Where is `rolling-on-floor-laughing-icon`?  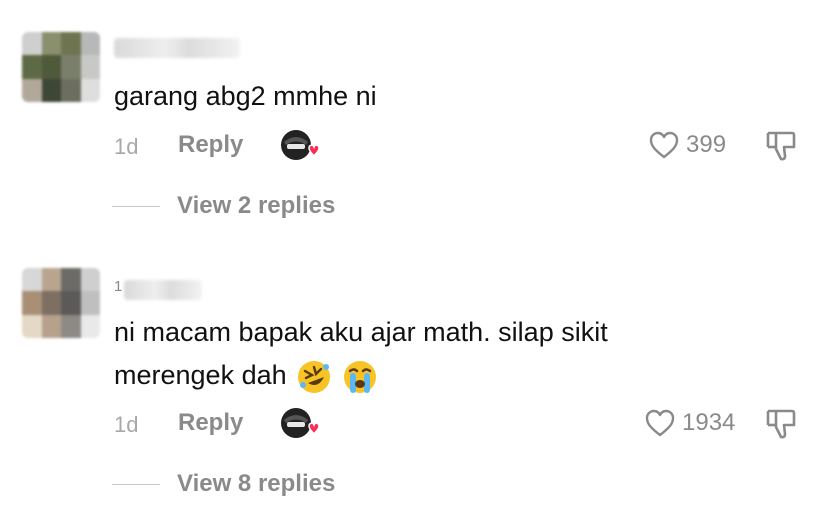
rolling-on-floor-laughing-icon is located at coordinates (314, 376).